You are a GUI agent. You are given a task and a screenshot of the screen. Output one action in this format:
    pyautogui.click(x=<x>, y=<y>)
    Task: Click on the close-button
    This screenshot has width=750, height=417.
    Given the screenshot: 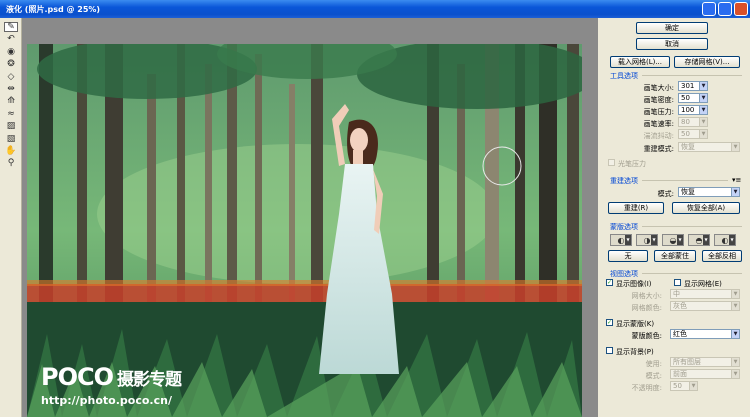 What is the action you would take?
    pyautogui.click(x=741, y=9)
    